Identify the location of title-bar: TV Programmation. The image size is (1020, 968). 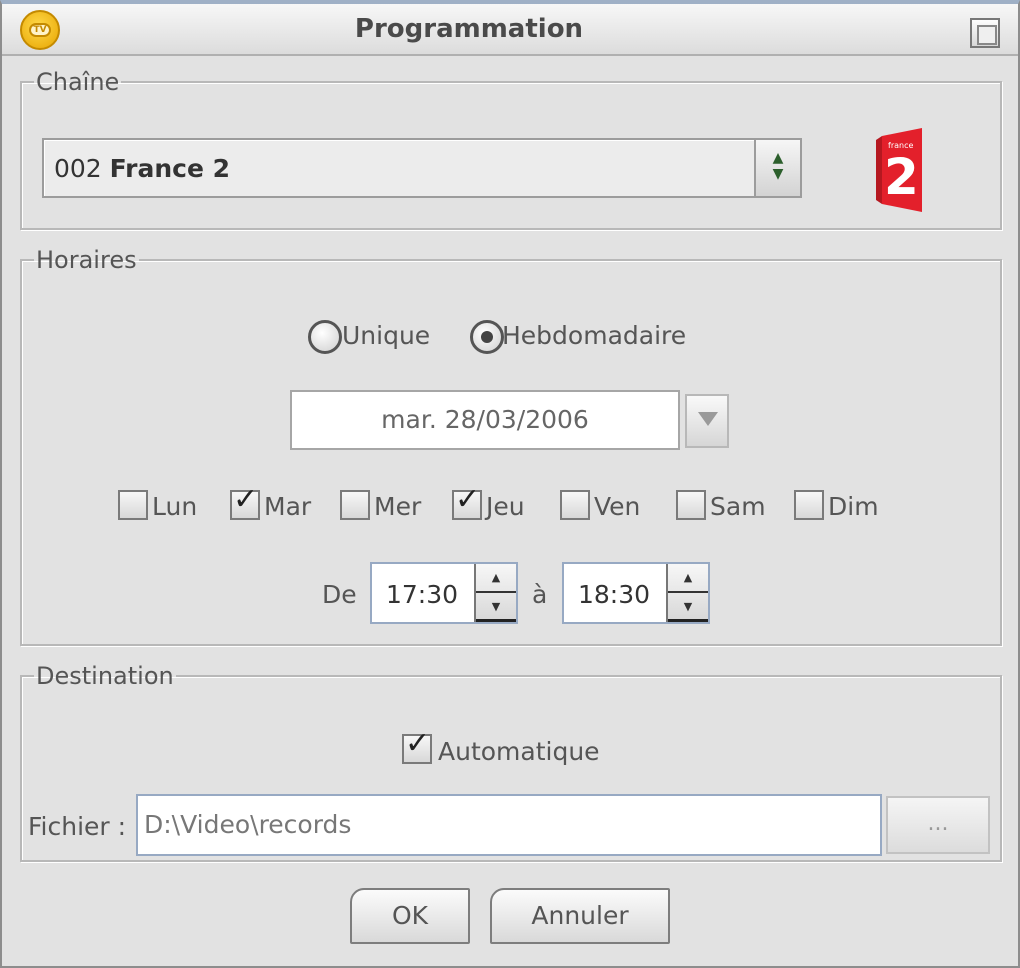
(510, 30).